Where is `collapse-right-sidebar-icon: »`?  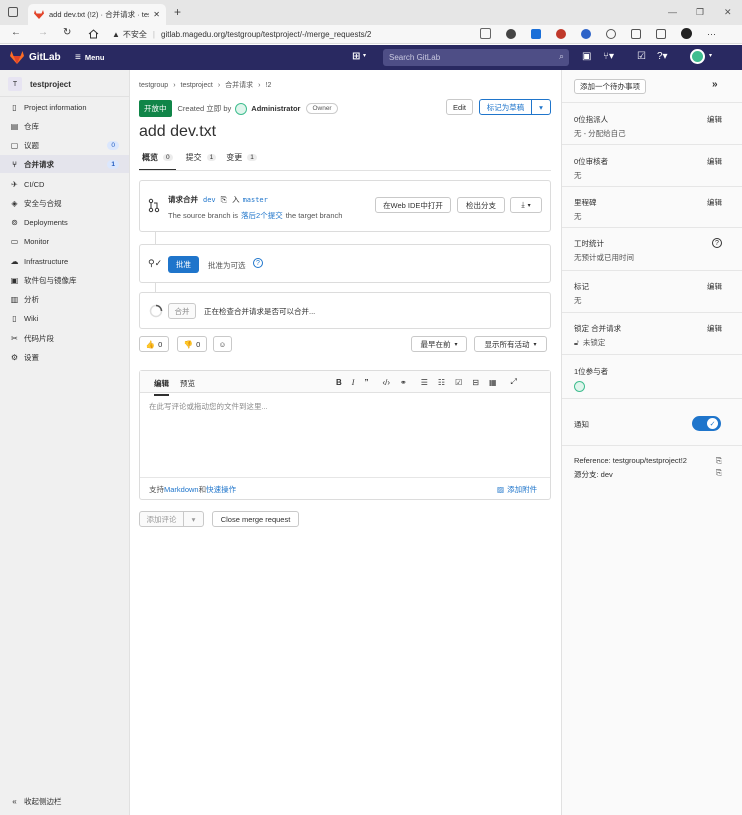
collapse-right-sidebar-icon: » is located at coordinates (715, 84).